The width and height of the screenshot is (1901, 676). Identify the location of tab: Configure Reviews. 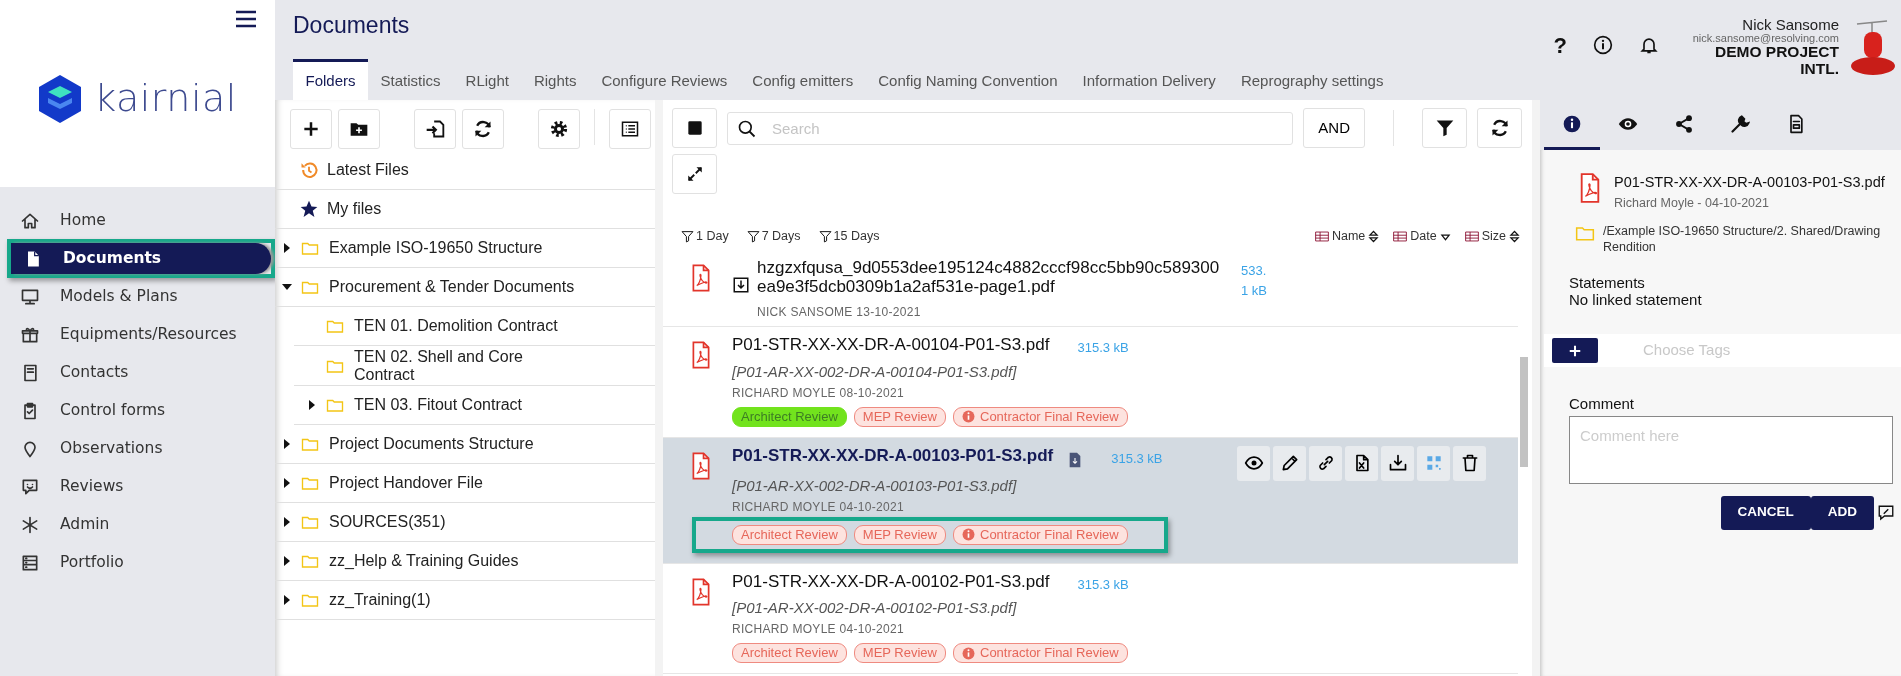
(664, 79).